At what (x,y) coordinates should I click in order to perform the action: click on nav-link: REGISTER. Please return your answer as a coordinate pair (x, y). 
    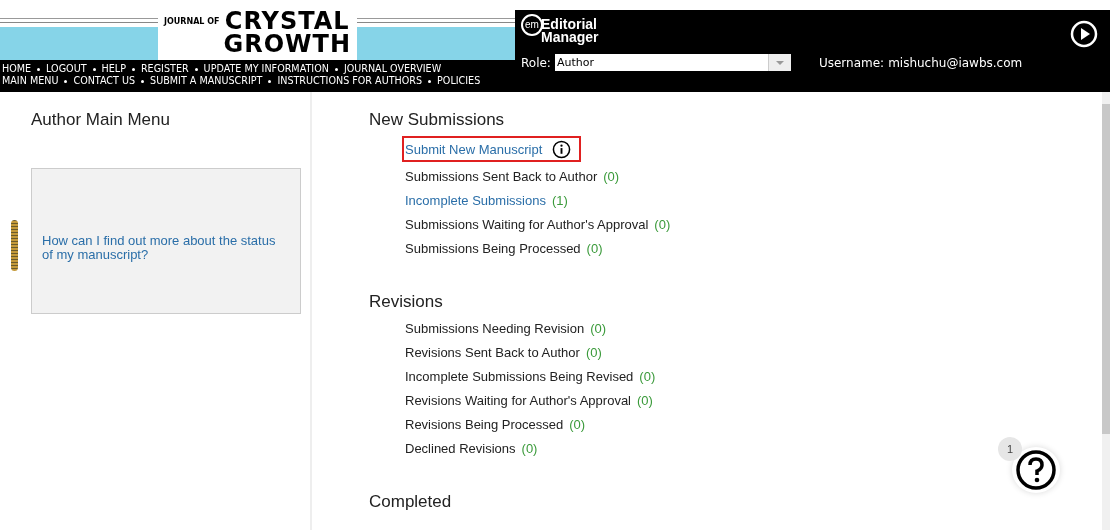
    Looking at the image, I should click on (164, 69).